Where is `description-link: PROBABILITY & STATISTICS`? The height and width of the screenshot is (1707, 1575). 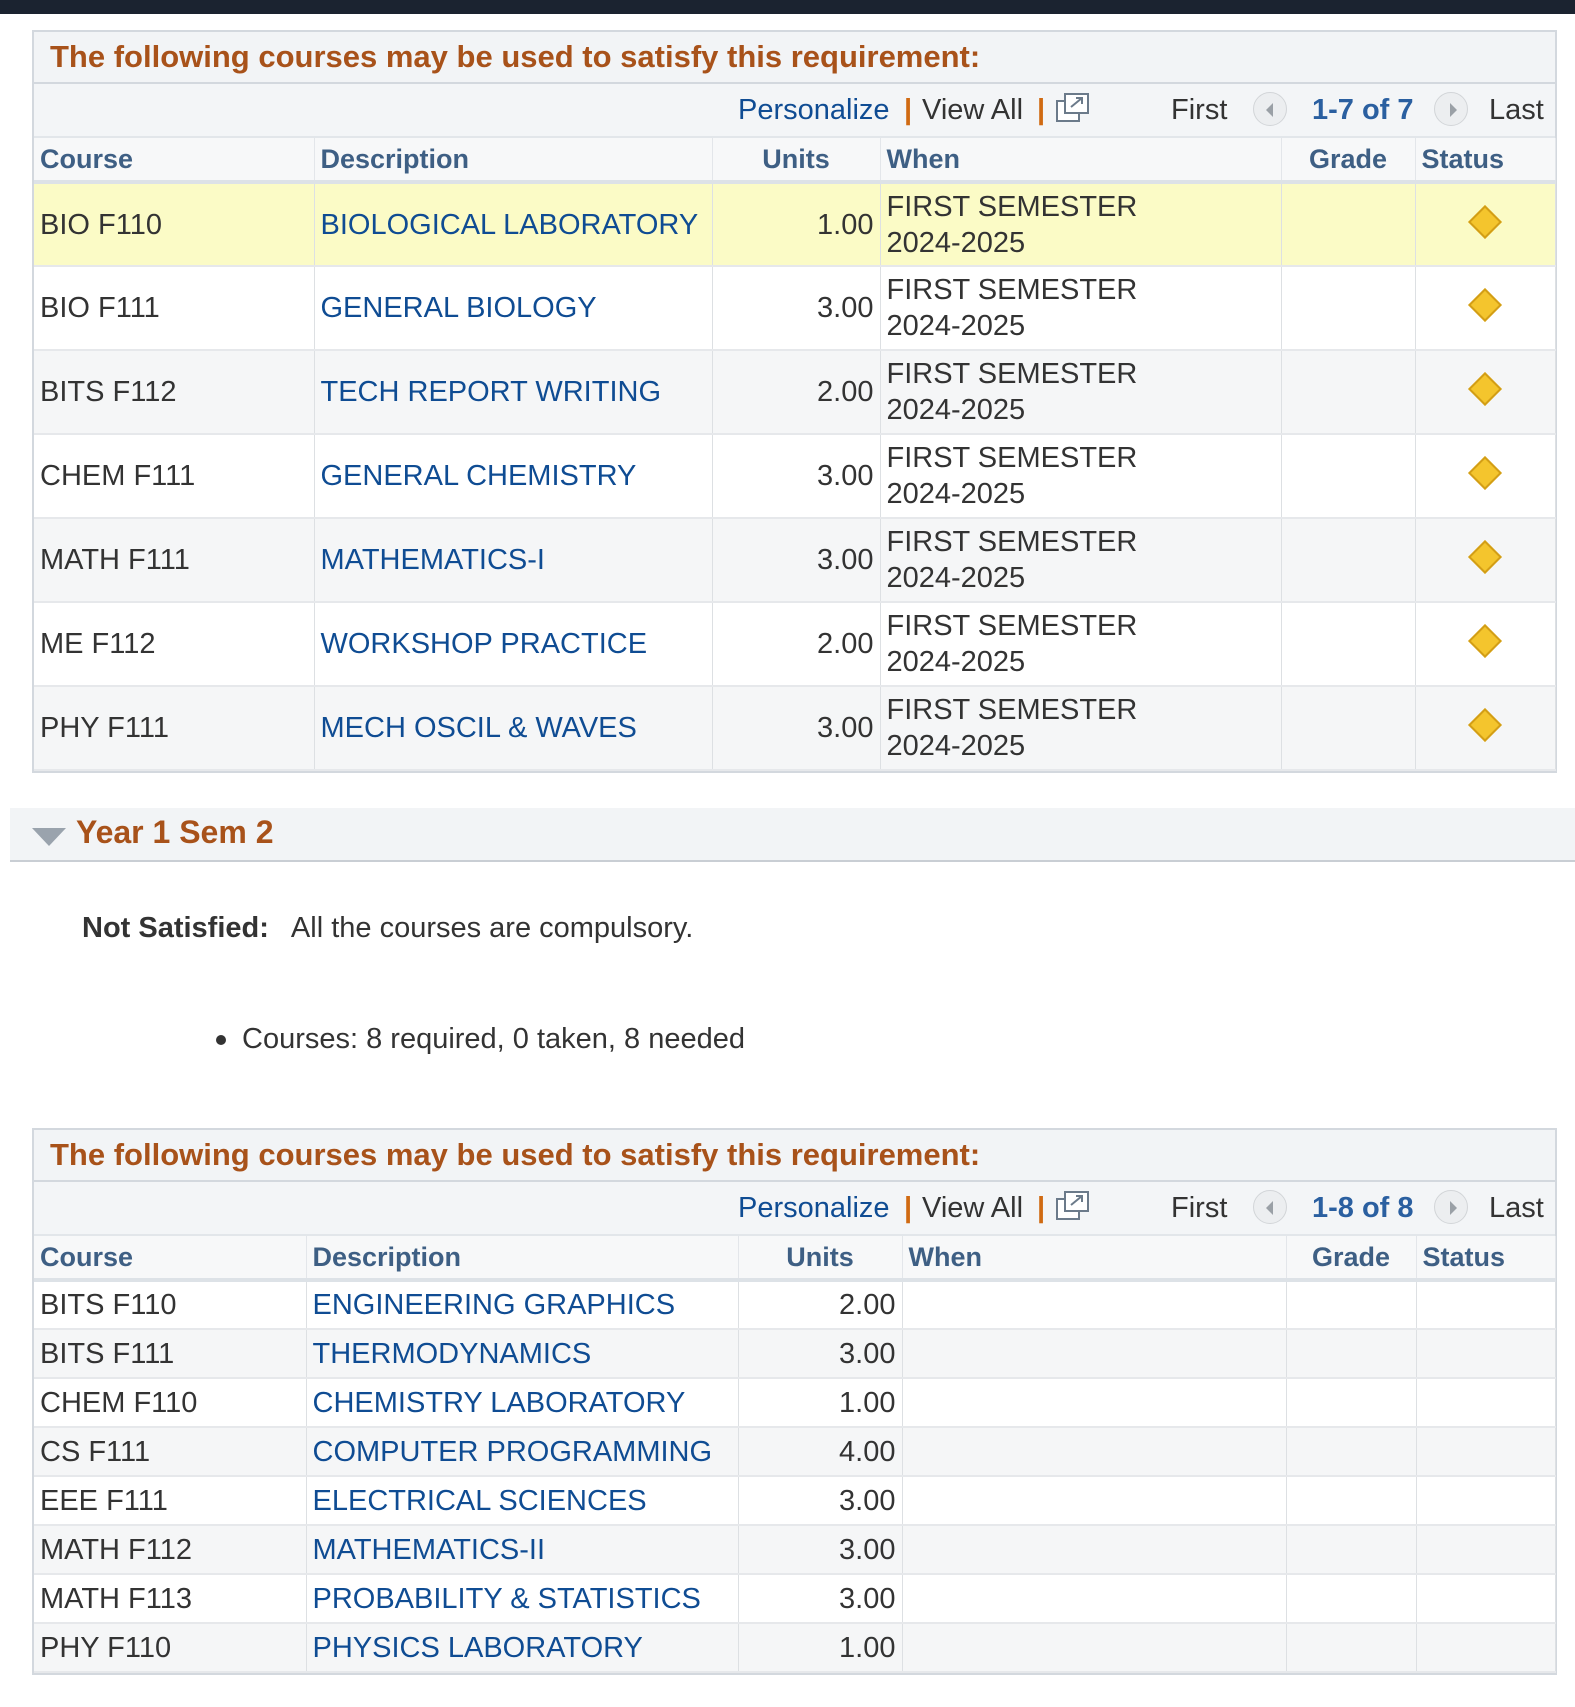
description-link: PROBABILITY & STATISTICS is located at coordinates (522, 1599).